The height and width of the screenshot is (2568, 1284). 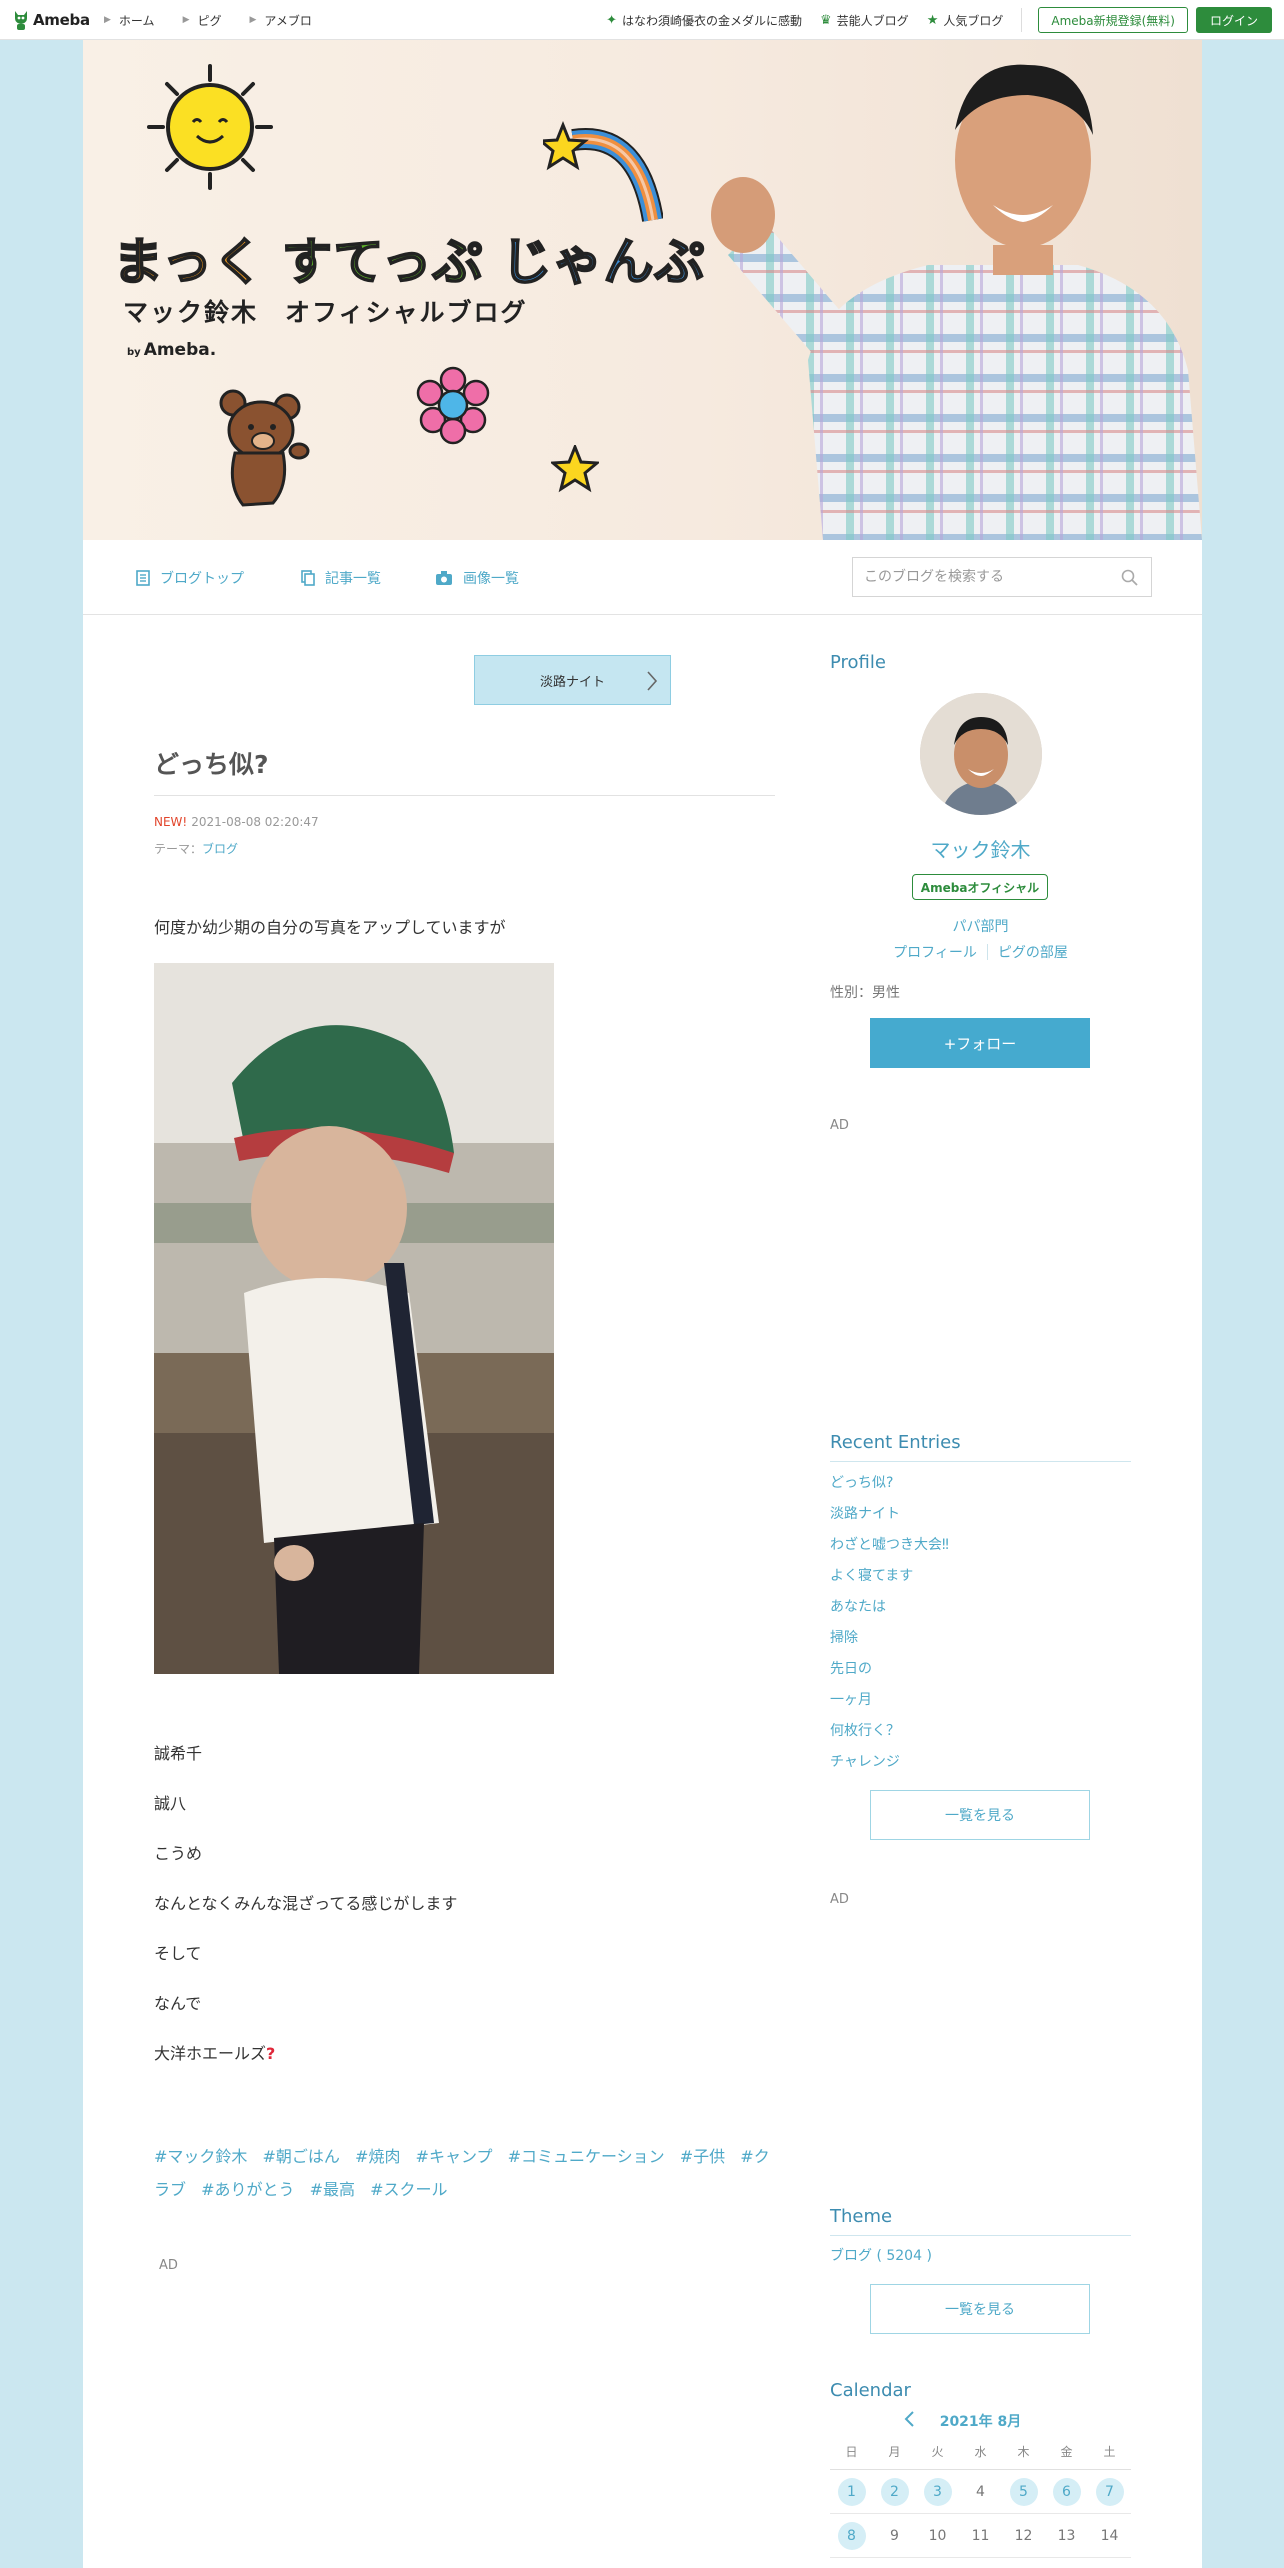 I want to click on profile-link: プロフィール, so click(x=935, y=952).